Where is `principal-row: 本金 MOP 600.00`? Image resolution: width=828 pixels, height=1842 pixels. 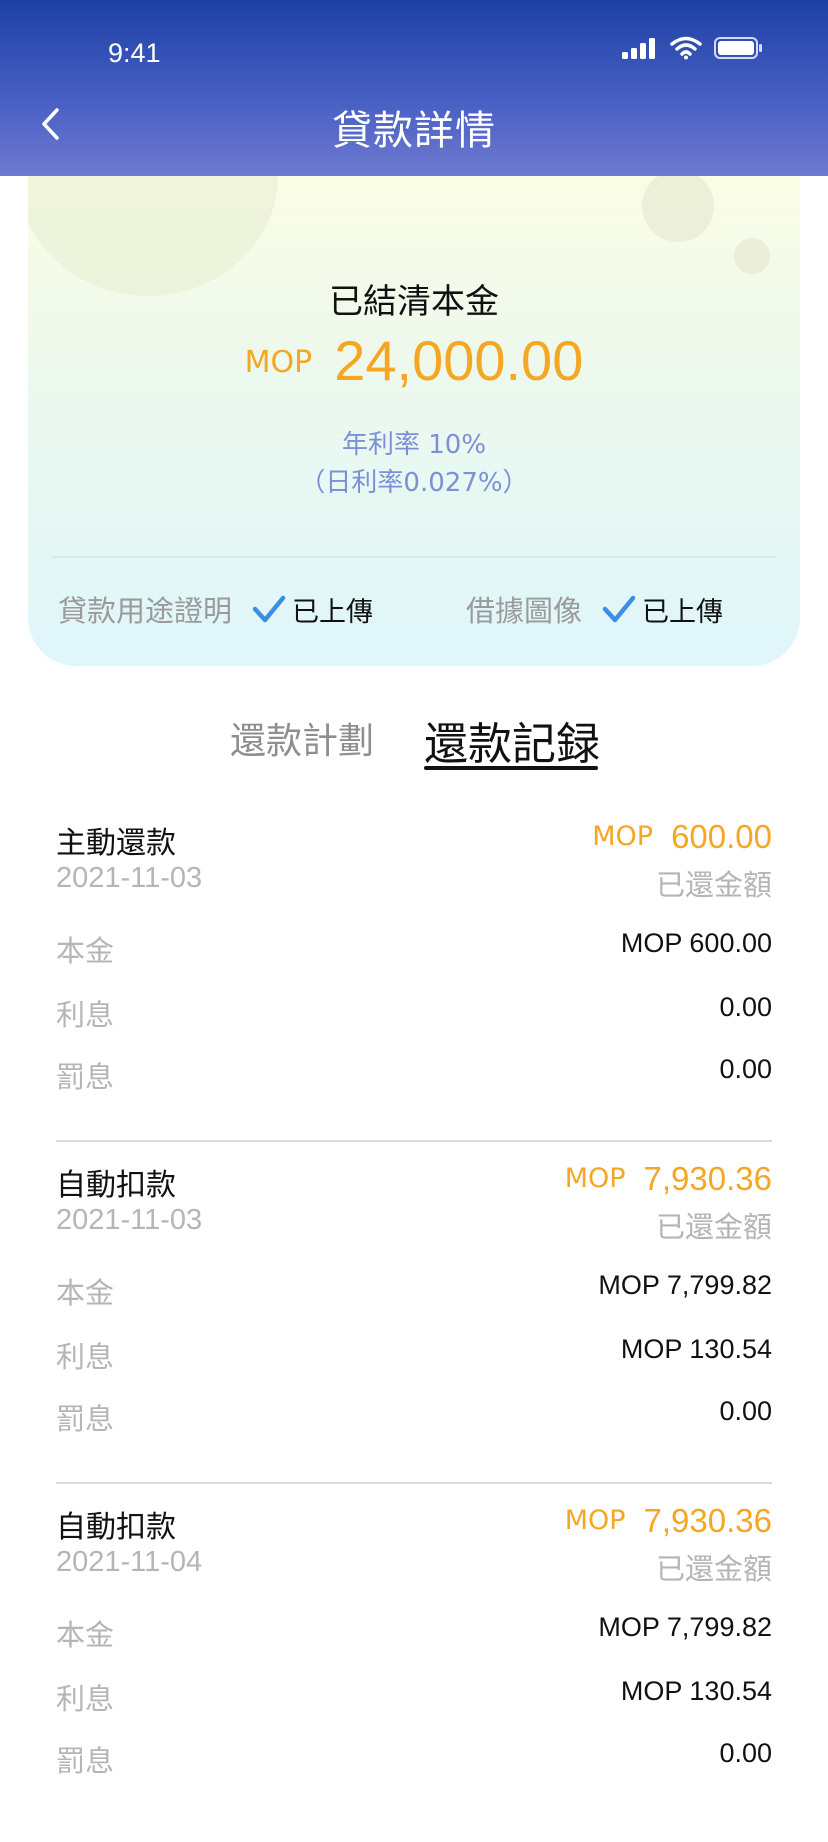 principal-row: 本金 MOP 600.00 is located at coordinates (414, 948).